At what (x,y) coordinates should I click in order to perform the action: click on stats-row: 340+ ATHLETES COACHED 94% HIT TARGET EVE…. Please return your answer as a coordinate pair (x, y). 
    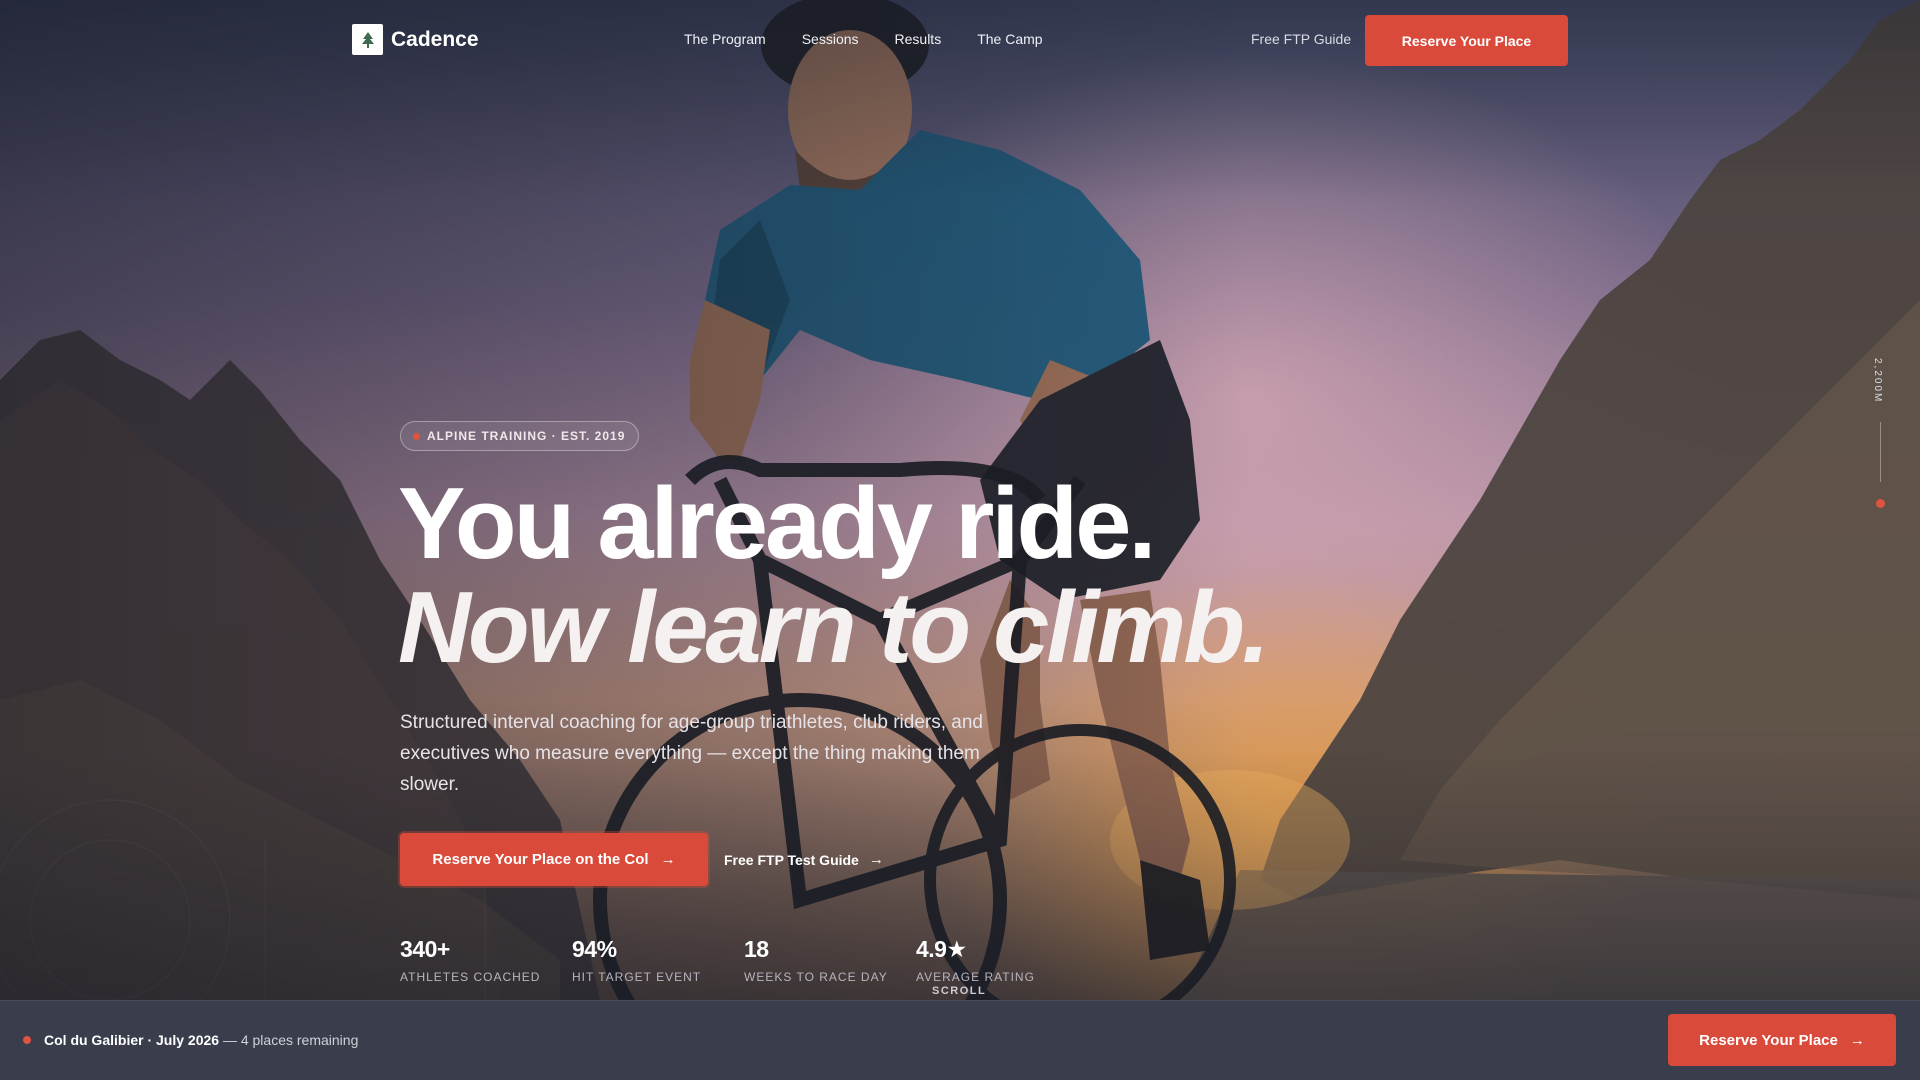
    Looking at the image, I should click on (744, 960).